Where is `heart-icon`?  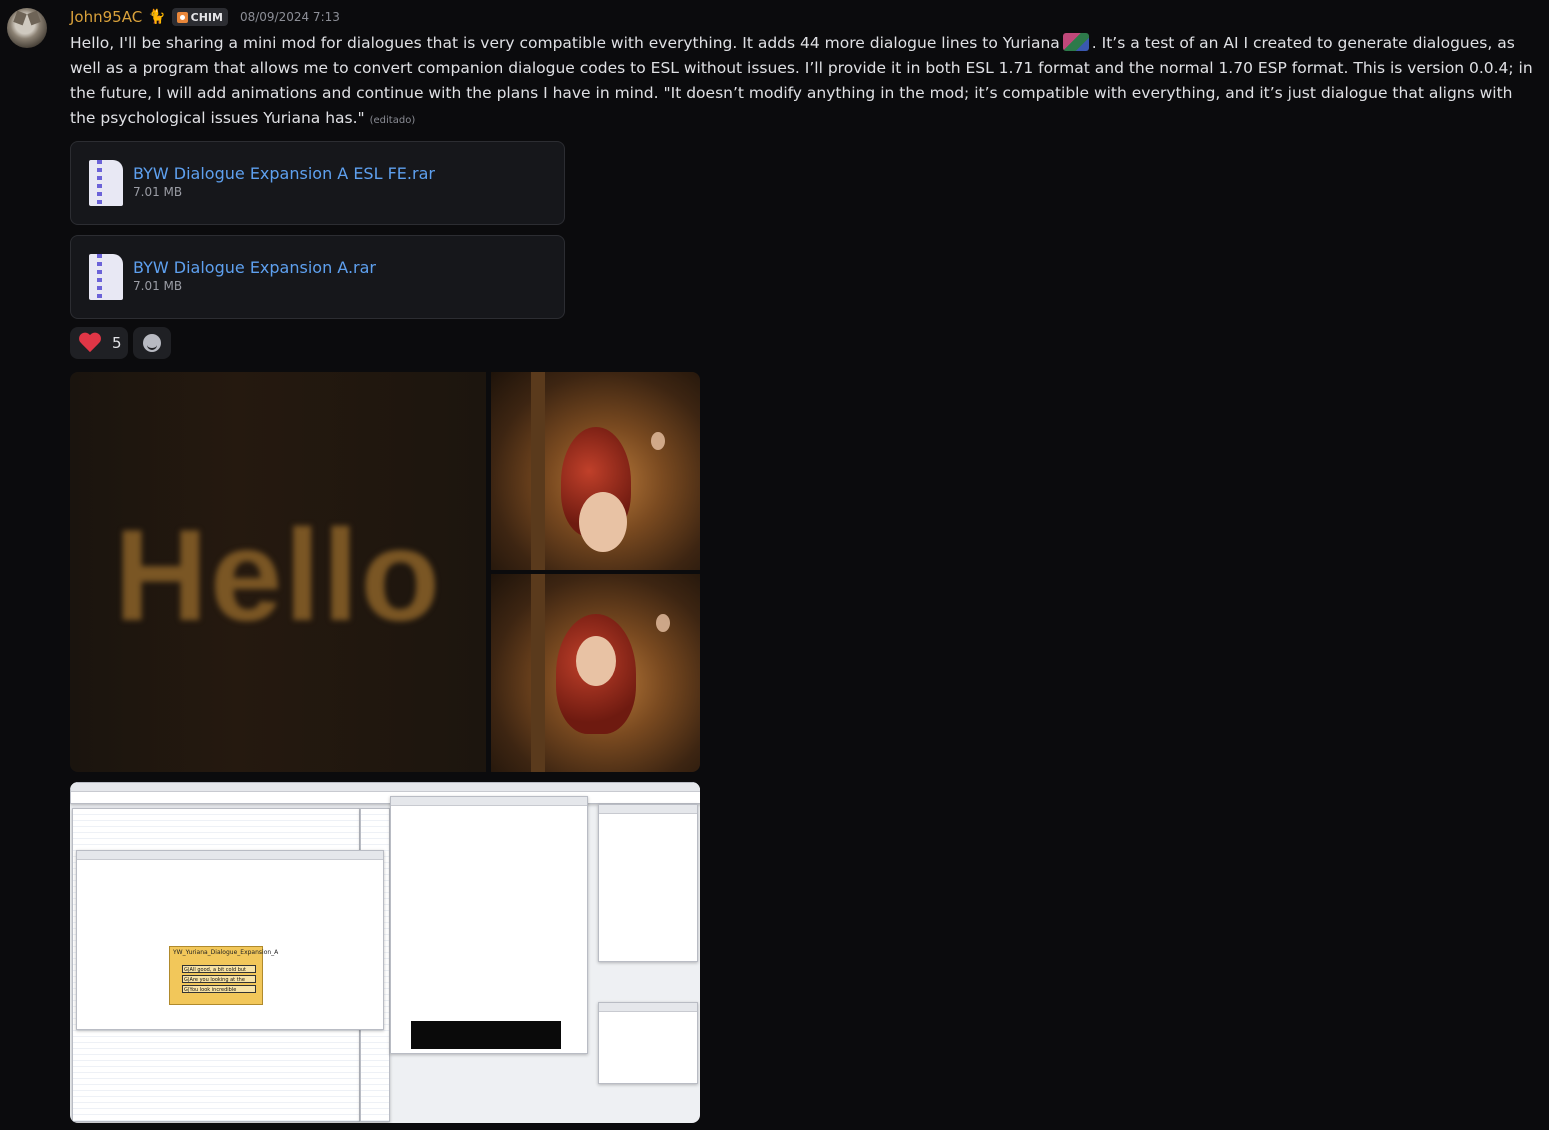
heart-icon is located at coordinates (90, 343).